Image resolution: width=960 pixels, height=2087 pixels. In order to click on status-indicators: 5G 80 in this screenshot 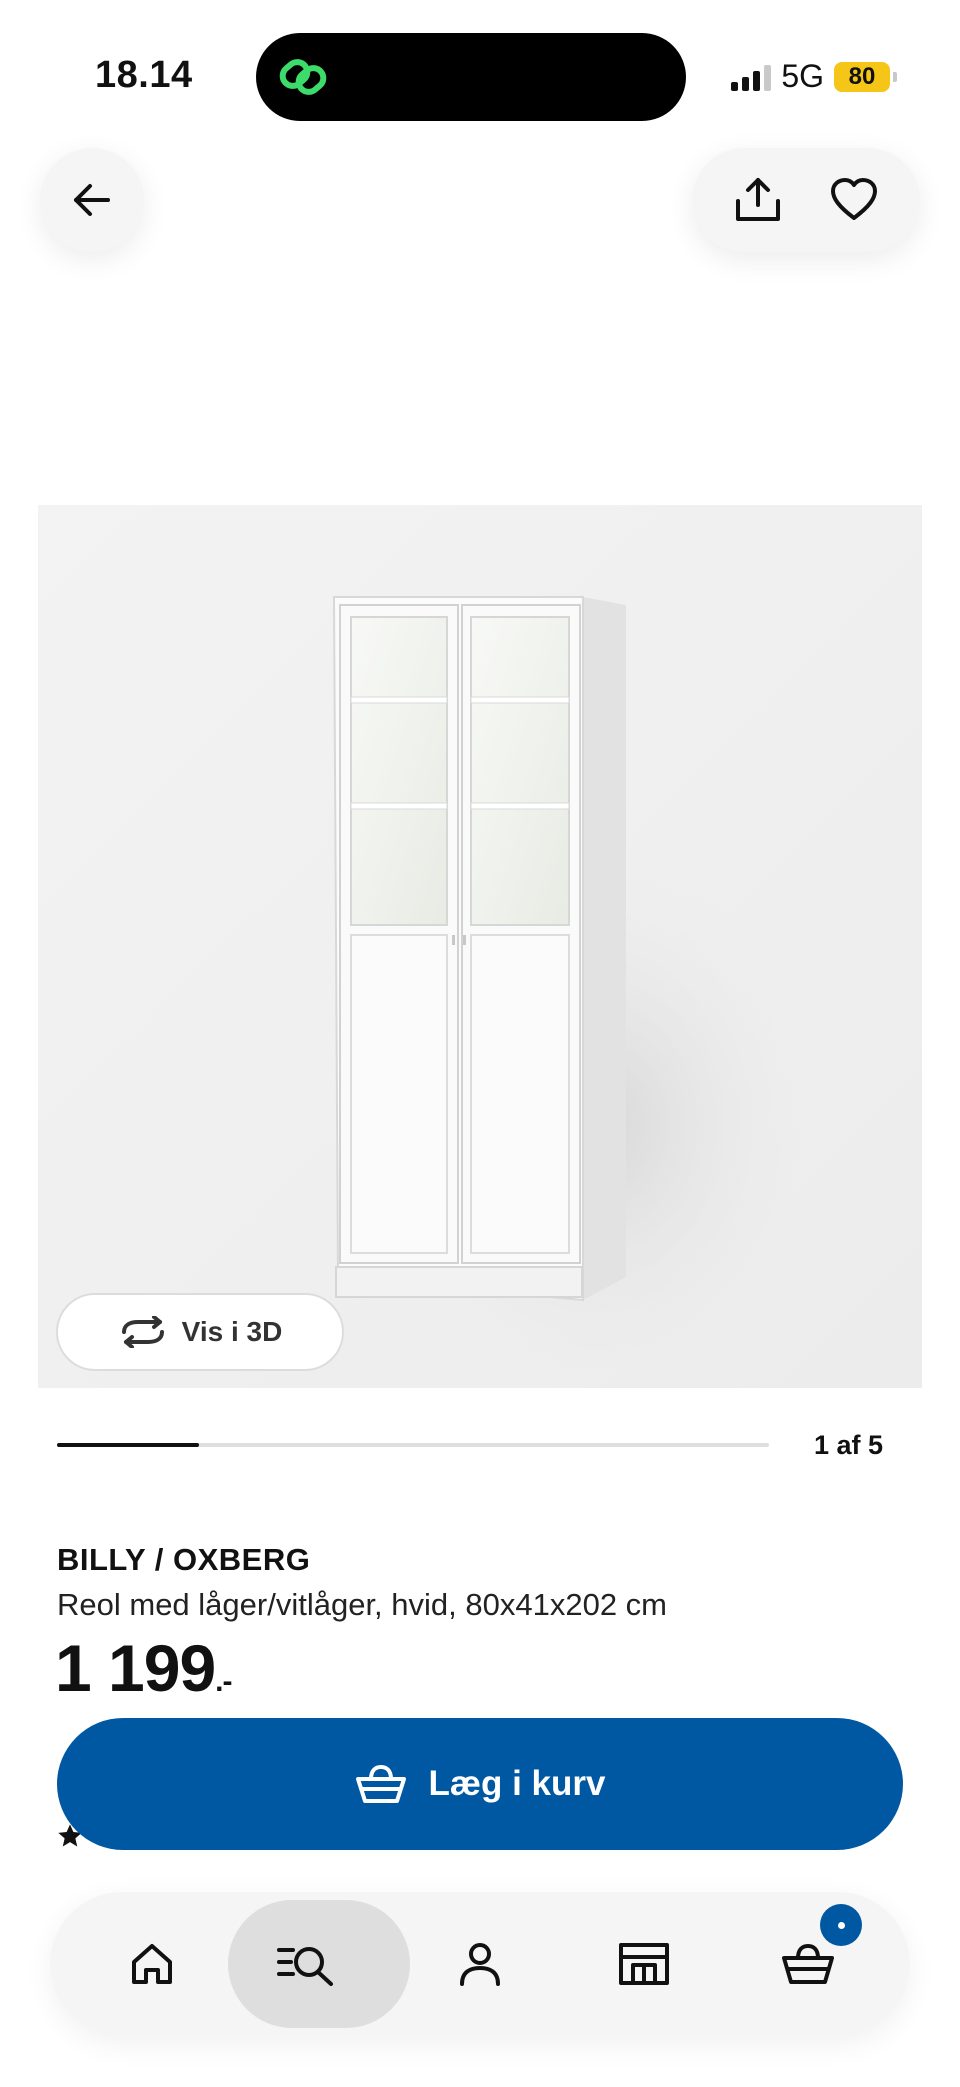, I will do `click(814, 76)`.